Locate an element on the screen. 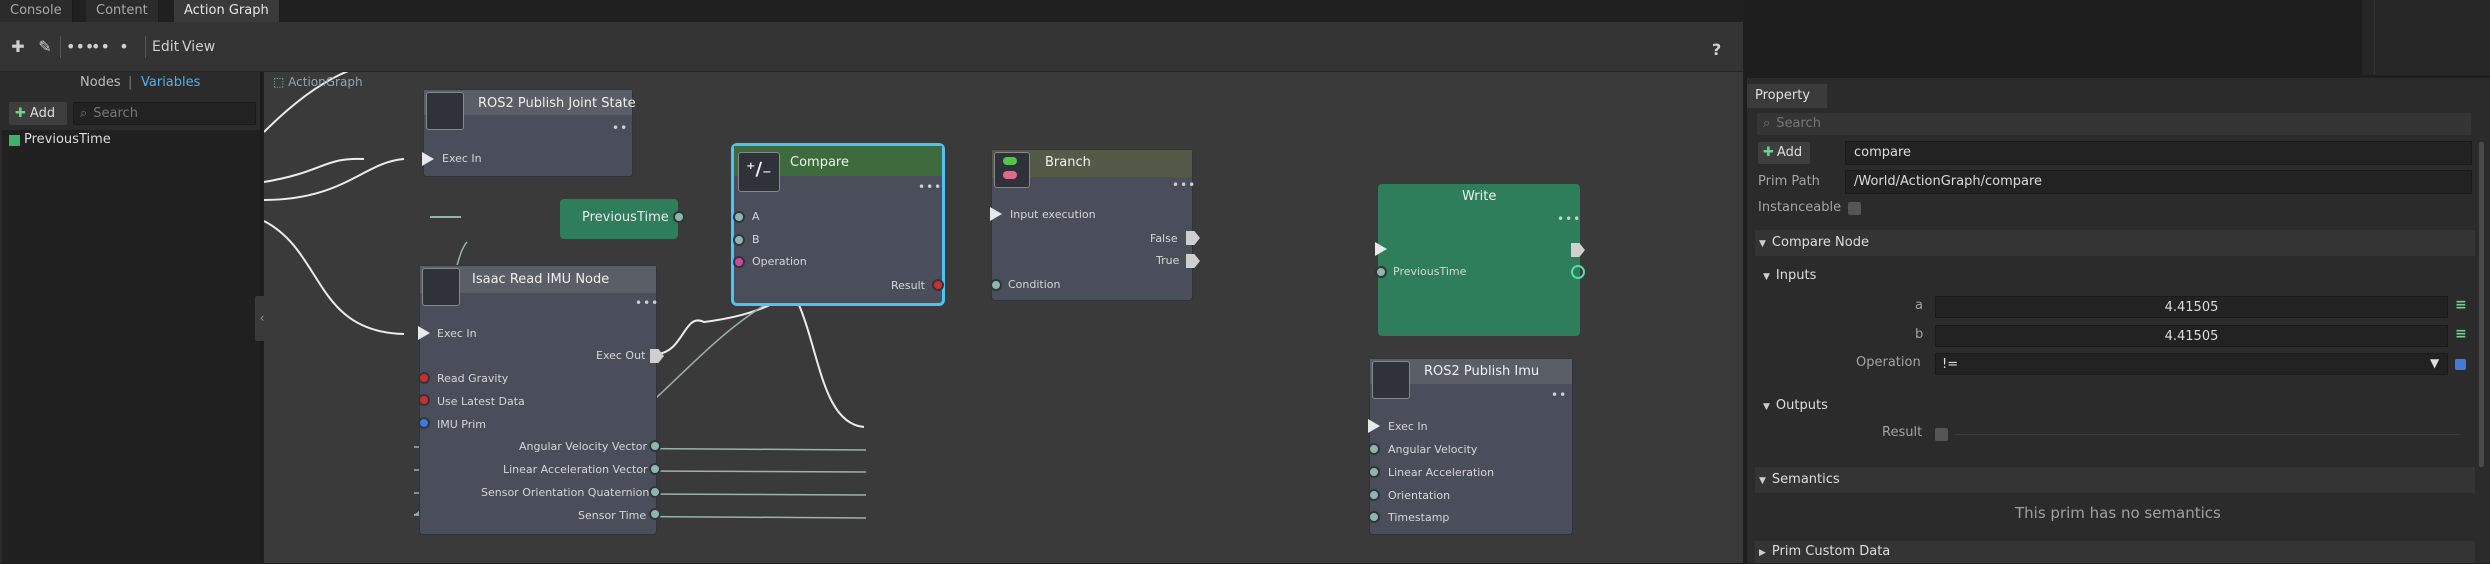 The width and height of the screenshot is (2490, 564). property-search-input: ⌕ Search is located at coordinates (2114, 124).